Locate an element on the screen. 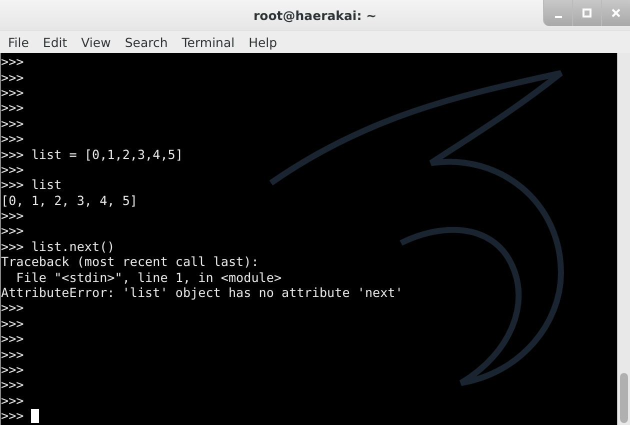  terminal-line: AttributeError: 'list' object has no attribute 'next' is located at coordinates (202, 292).